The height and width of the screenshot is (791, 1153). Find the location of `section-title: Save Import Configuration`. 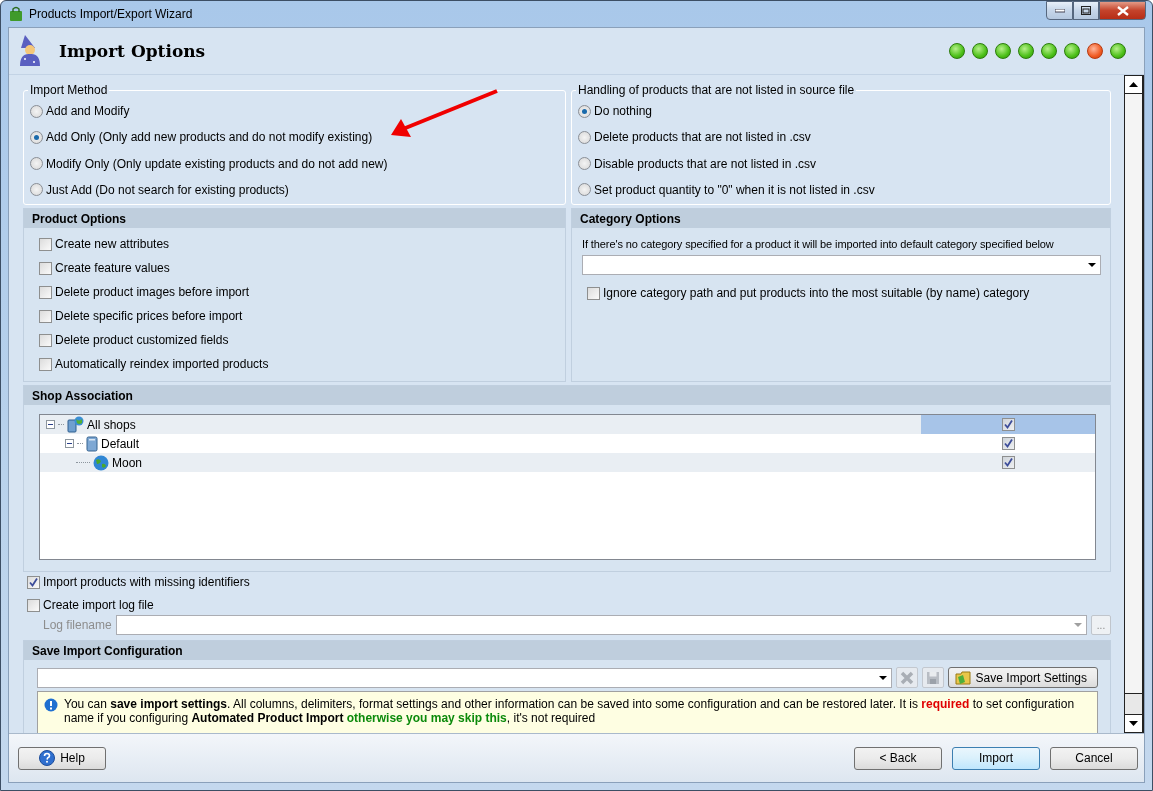

section-title: Save Import Configuration is located at coordinates (567, 650).